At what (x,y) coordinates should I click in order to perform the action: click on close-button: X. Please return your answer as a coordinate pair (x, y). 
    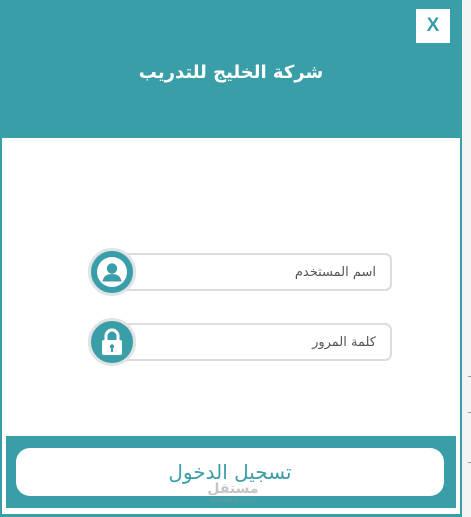
    Looking at the image, I should click on (433, 26).